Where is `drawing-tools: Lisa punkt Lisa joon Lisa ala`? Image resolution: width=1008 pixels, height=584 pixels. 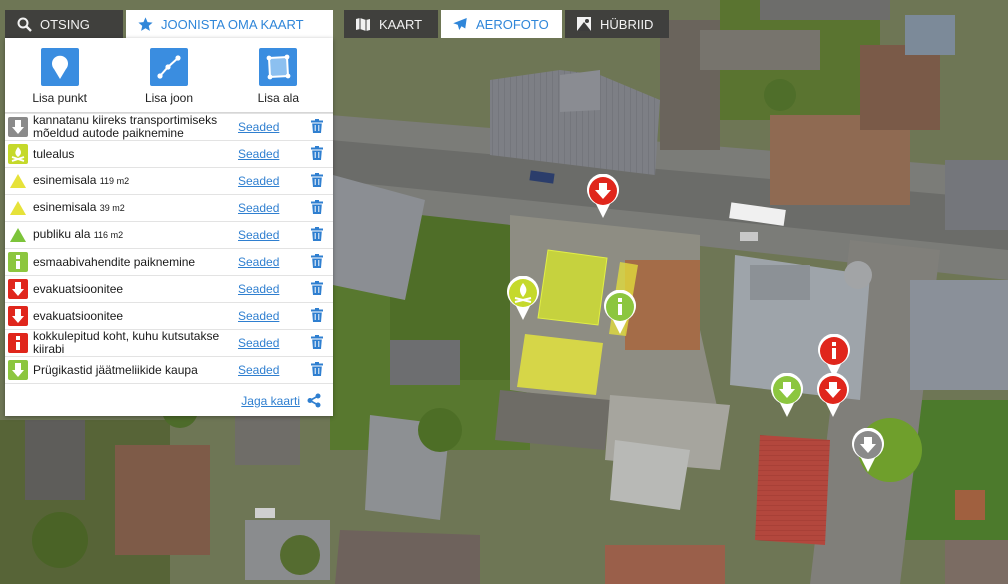 drawing-tools: Lisa punkt Lisa joon Lisa ala is located at coordinates (169, 75).